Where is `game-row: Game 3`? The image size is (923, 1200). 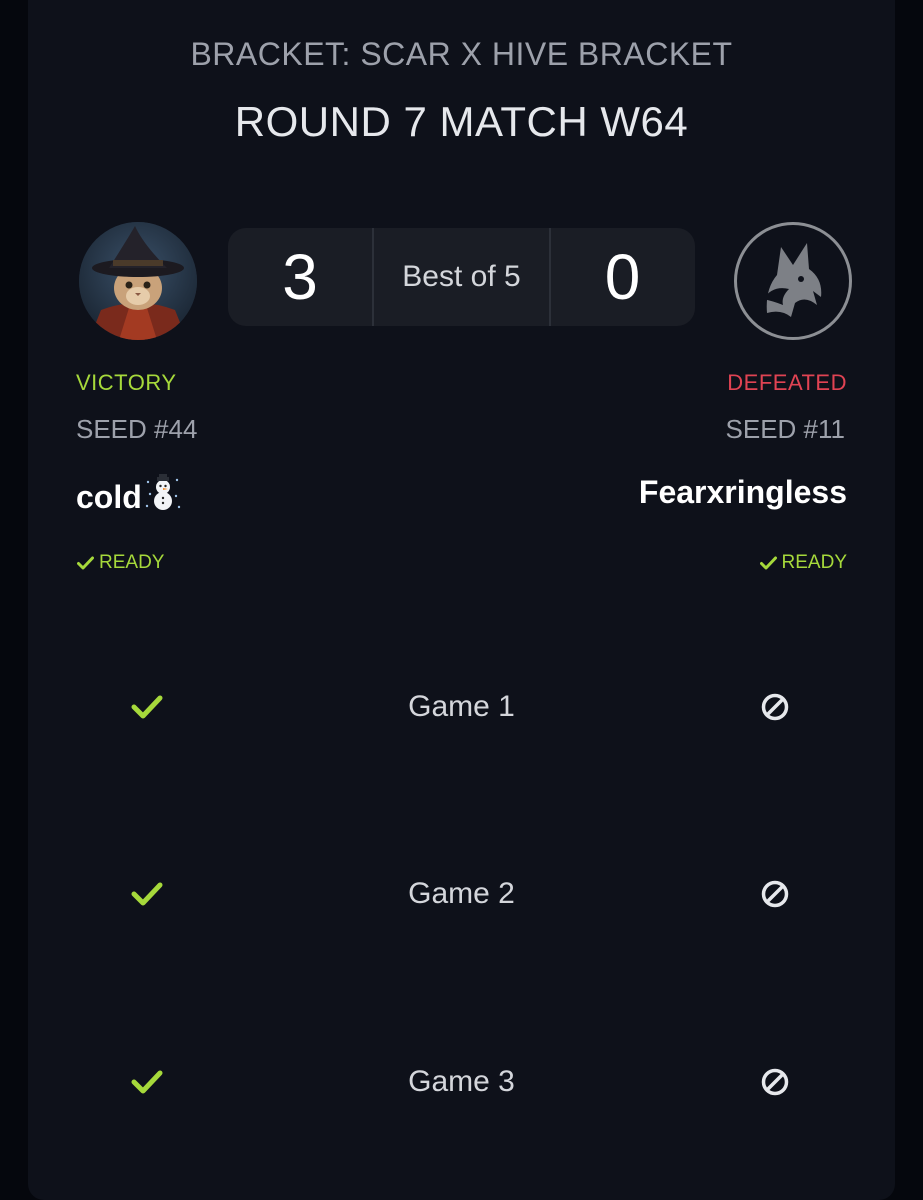
game-row: Game 3 is located at coordinates (461, 1082).